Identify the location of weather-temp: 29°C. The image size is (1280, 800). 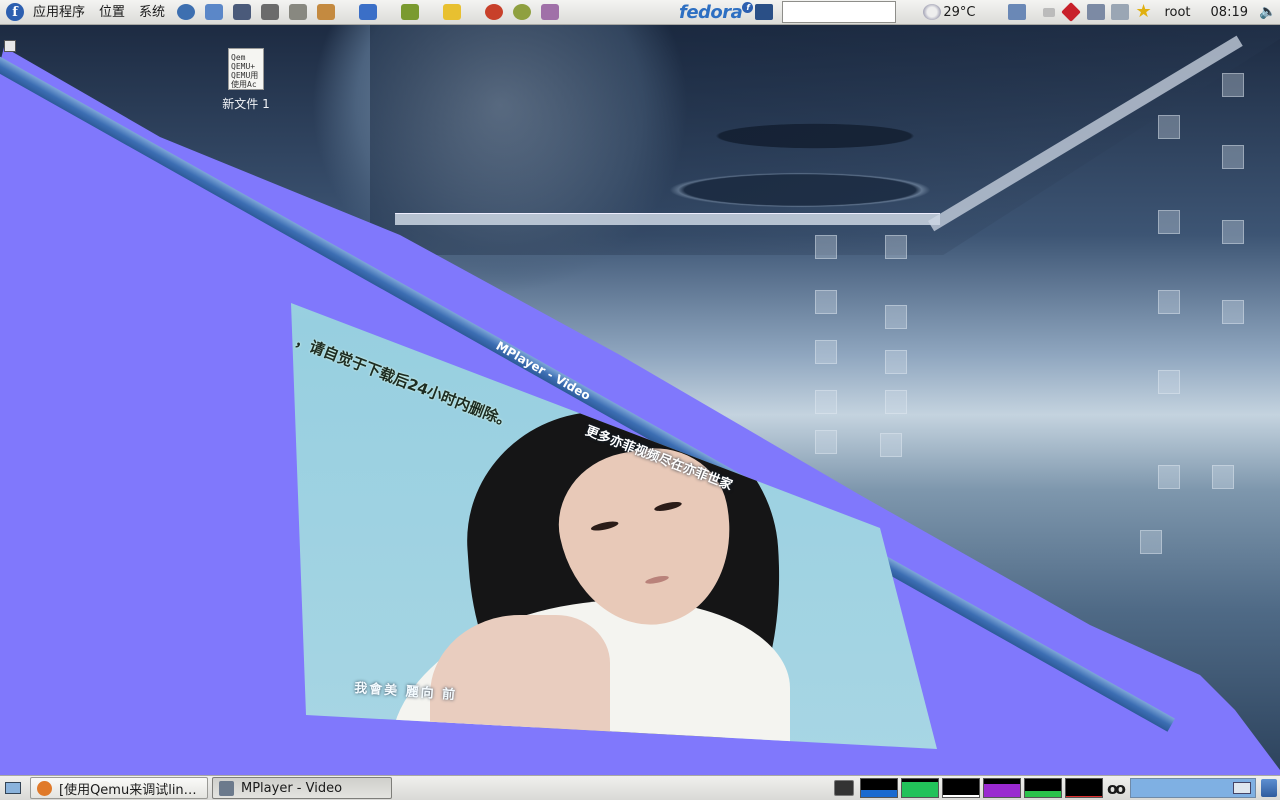
(959, 12).